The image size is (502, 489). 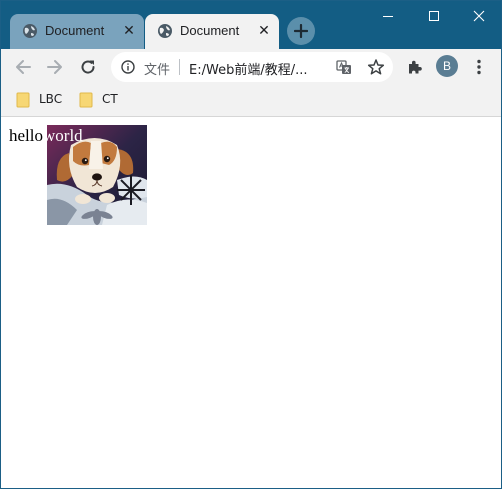 I want to click on tab-document-2: Document ✕, so click(x=212, y=31).